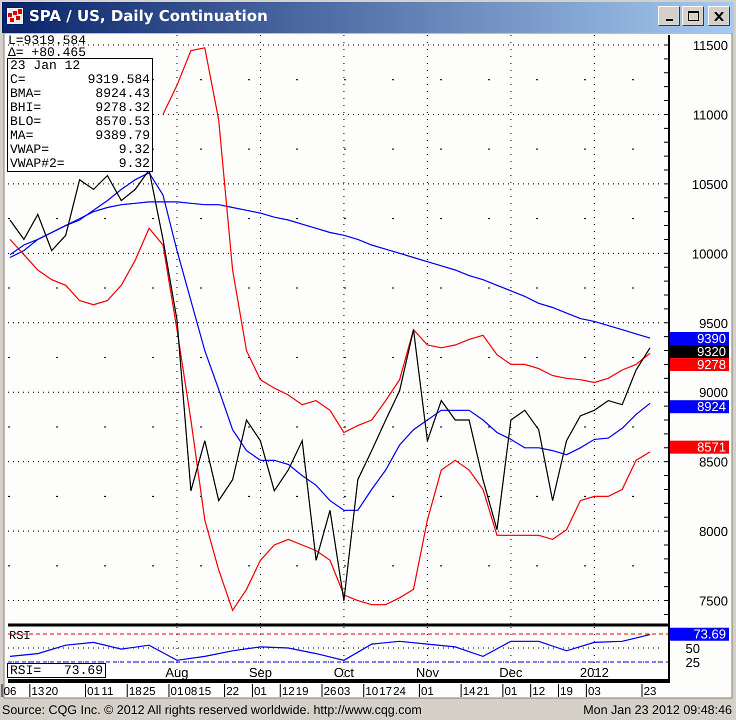 The image size is (736, 720). I want to click on axis-label: 11500, so click(710, 45).